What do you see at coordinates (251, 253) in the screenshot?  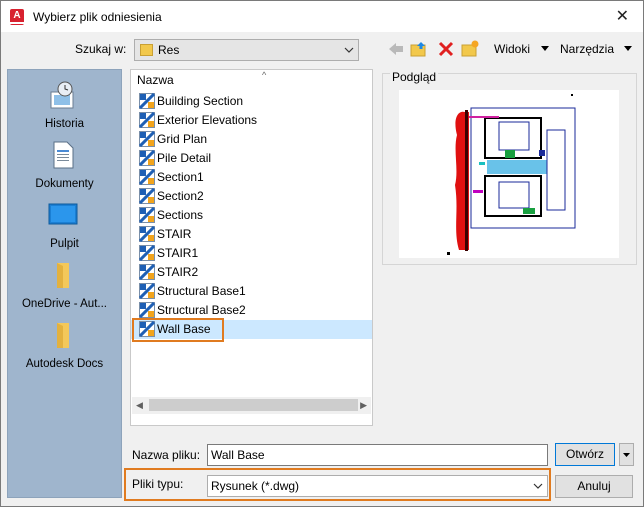 I see `file-list-item: STAIR1` at bounding box center [251, 253].